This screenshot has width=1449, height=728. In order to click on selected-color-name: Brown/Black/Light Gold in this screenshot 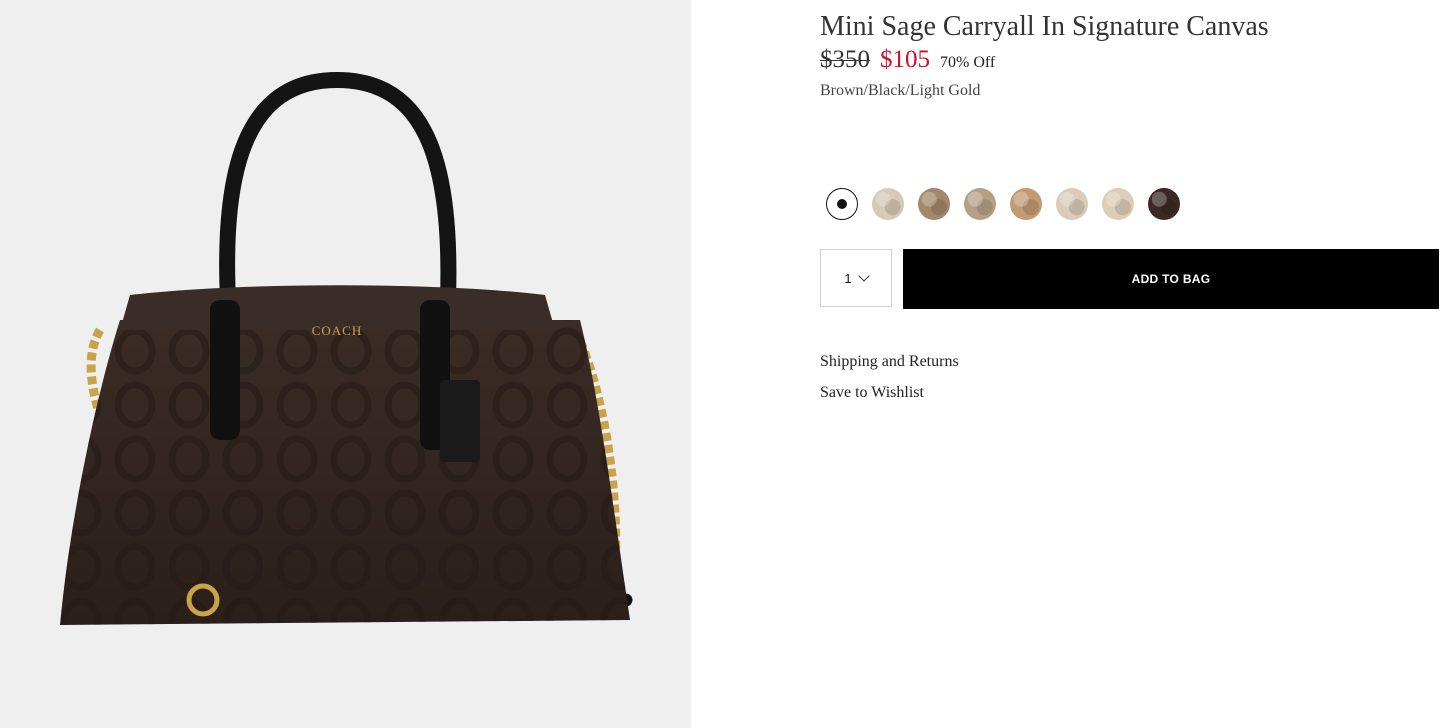, I will do `click(900, 90)`.